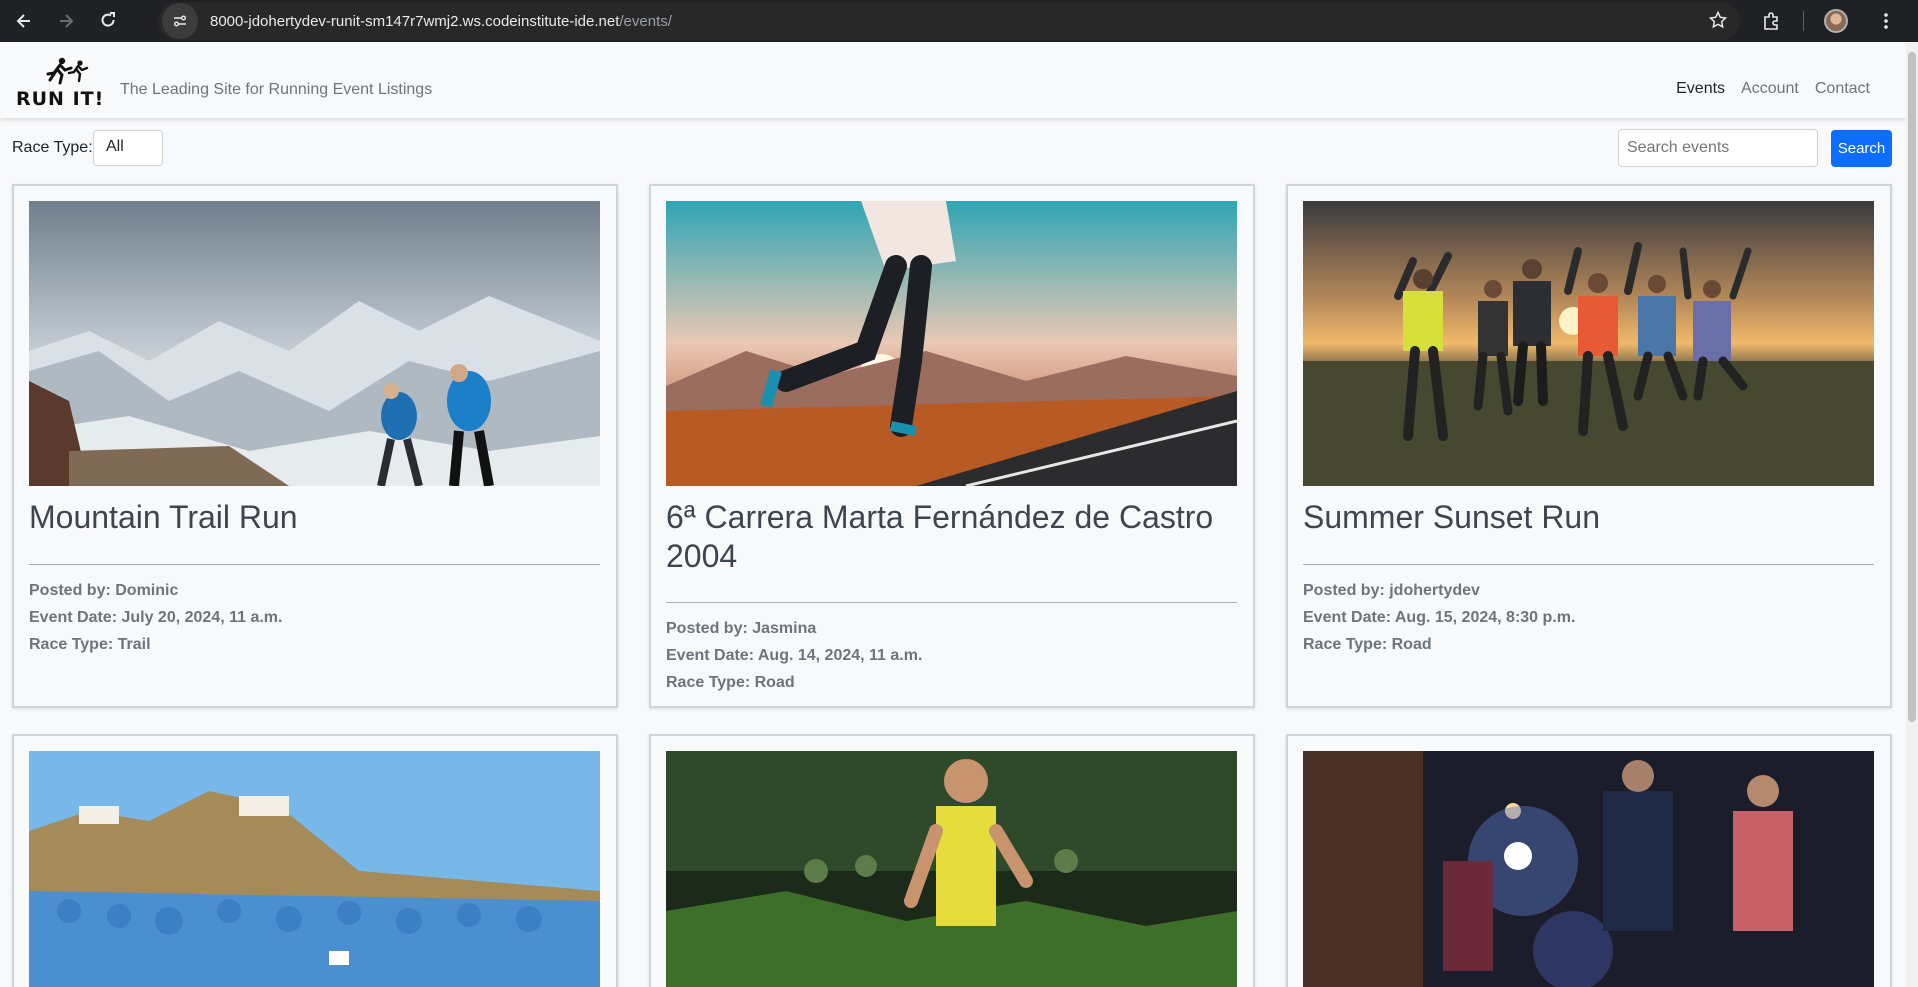 The width and height of the screenshot is (1918, 987). What do you see at coordinates (52, 147) in the screenshot?
I see `race-type-label: Race Type:` at bounding box center [52, 147].